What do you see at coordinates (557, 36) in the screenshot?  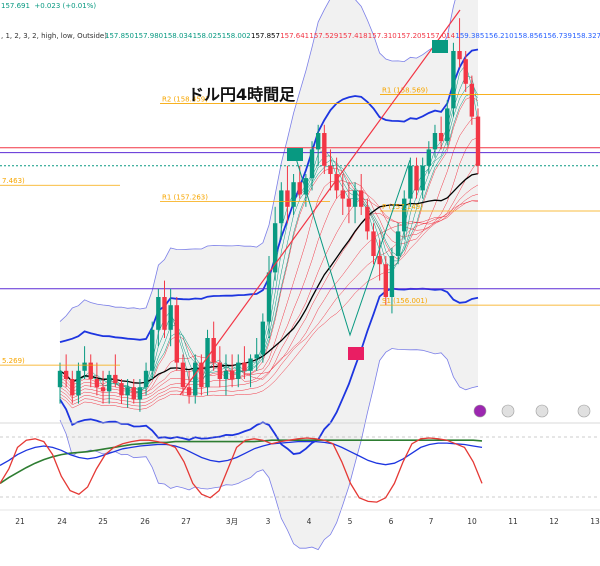 I see `indicator-value: 156.739` at bounding box center [557, 36].